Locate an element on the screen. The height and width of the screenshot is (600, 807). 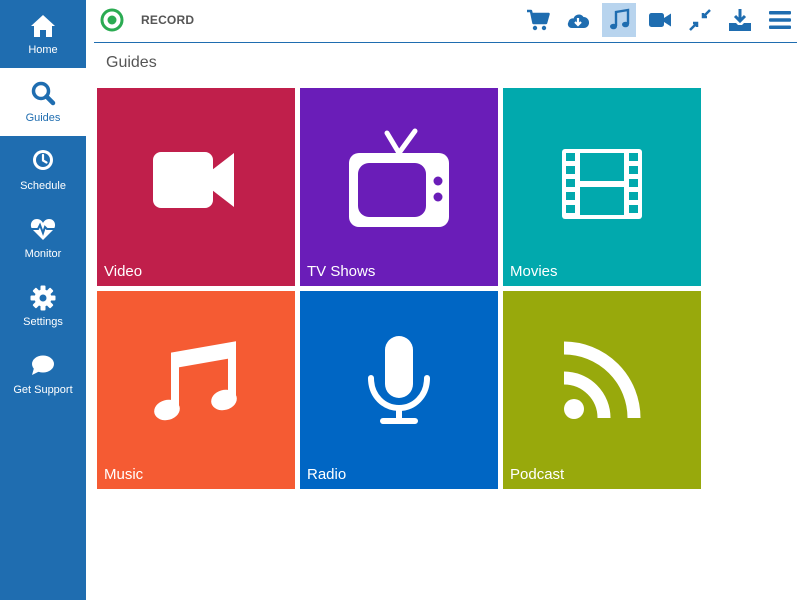
microphone-icon is located at coordinates (399, 380).